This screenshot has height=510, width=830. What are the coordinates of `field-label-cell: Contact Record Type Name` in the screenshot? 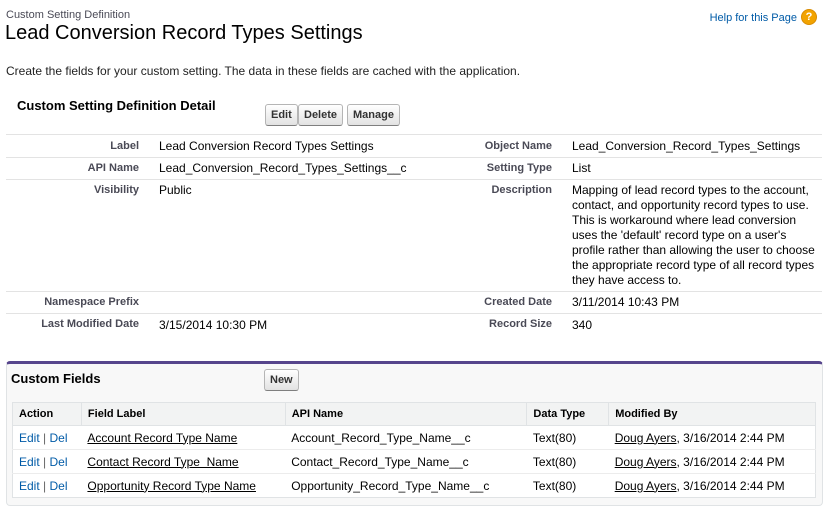 It's located at (183, 461).